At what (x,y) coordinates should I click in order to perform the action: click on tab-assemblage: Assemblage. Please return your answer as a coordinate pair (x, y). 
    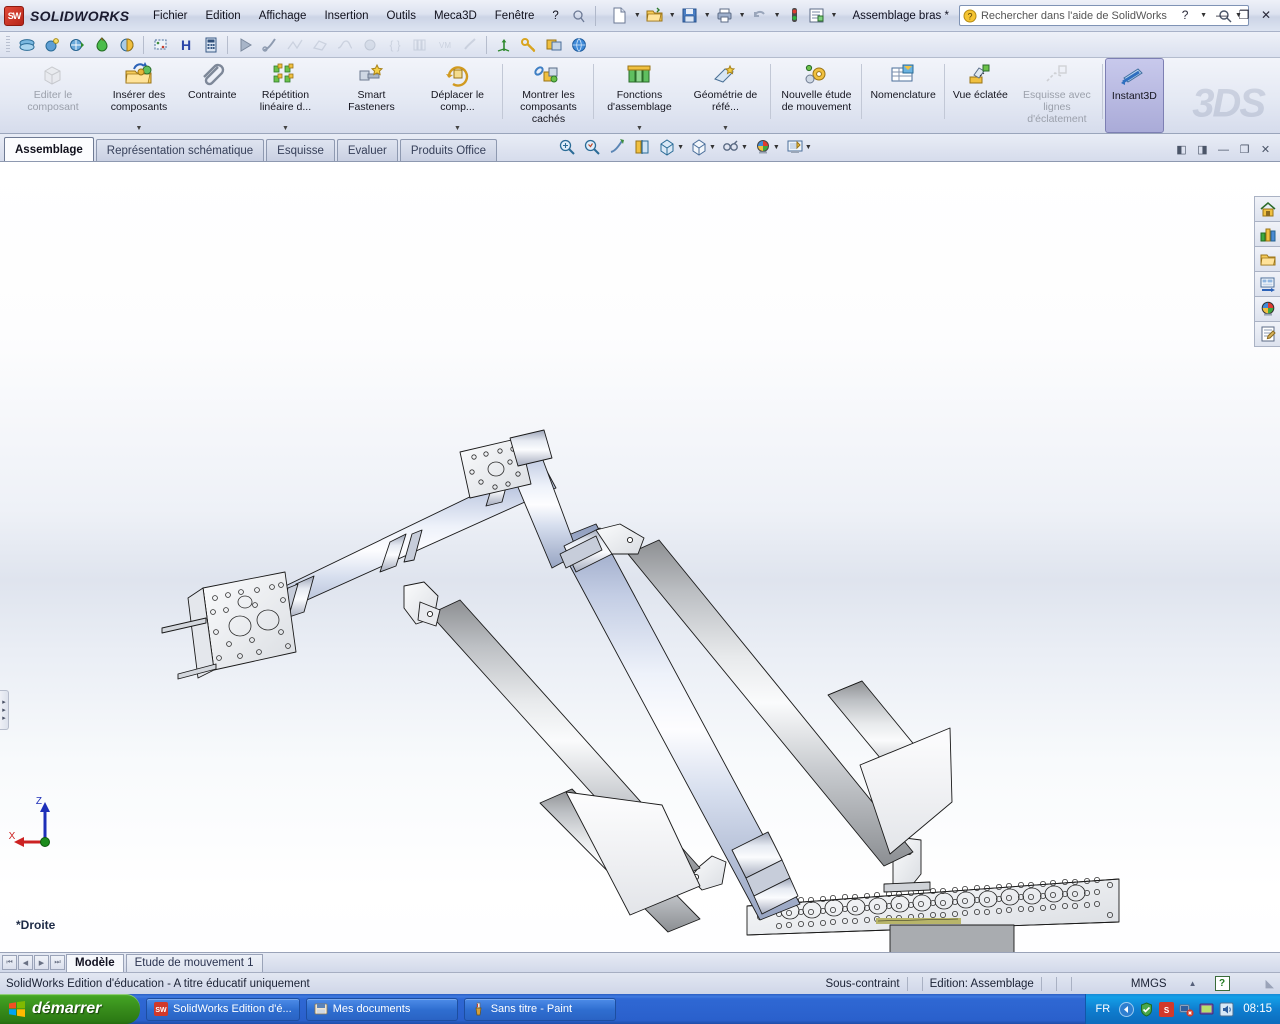
    Looking at the image, I should click on (49, 149).